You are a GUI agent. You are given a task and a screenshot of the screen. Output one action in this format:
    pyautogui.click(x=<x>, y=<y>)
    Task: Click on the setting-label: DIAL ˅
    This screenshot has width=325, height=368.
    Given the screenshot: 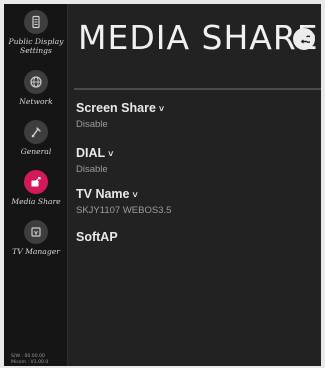 What is the action you would take?
    pyautogui.click(x=95, y=153)
    